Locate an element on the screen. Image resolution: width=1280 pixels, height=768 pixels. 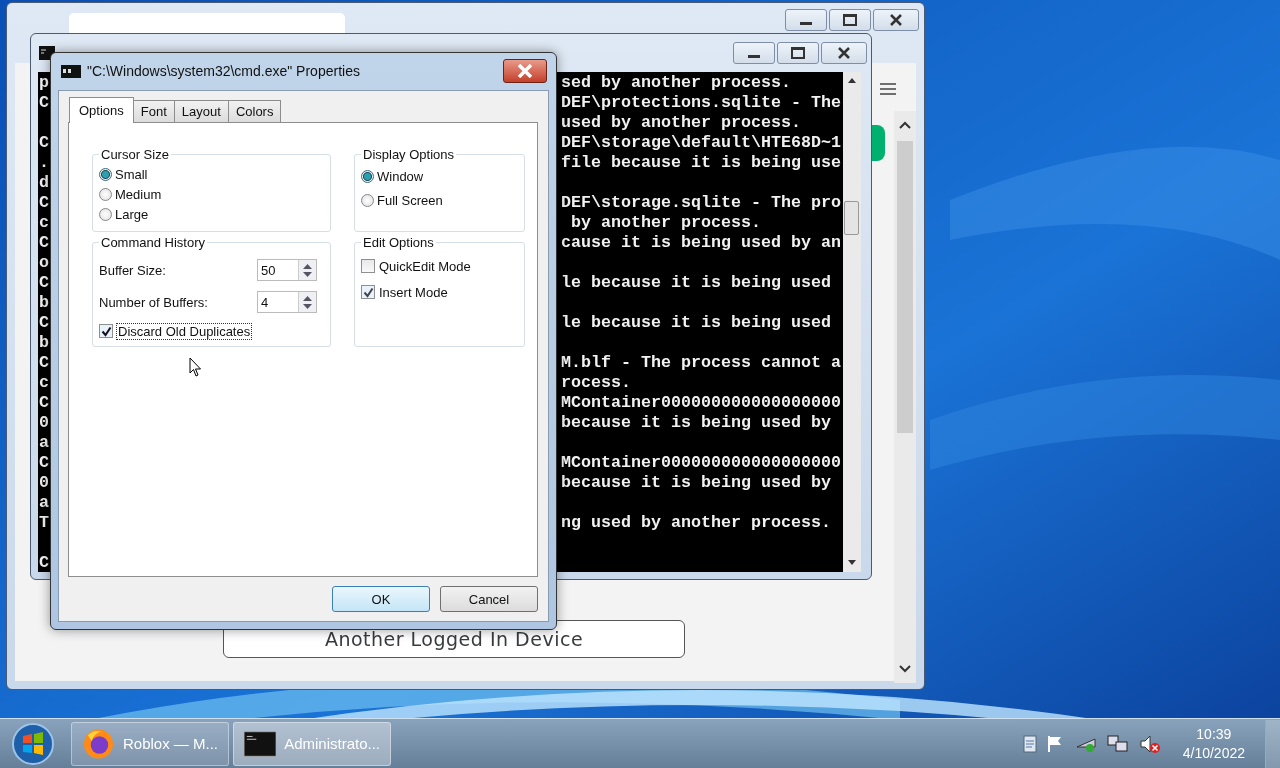
window-title: "C:\Windows\system32\cmd.exe" Properties is located at coordinates (224, 71).